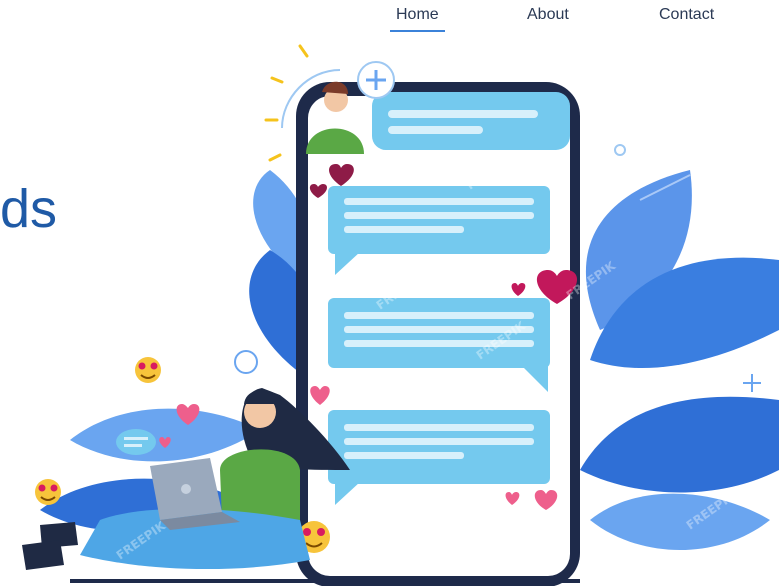  I want to click on plus-icon, so click(376, 80).